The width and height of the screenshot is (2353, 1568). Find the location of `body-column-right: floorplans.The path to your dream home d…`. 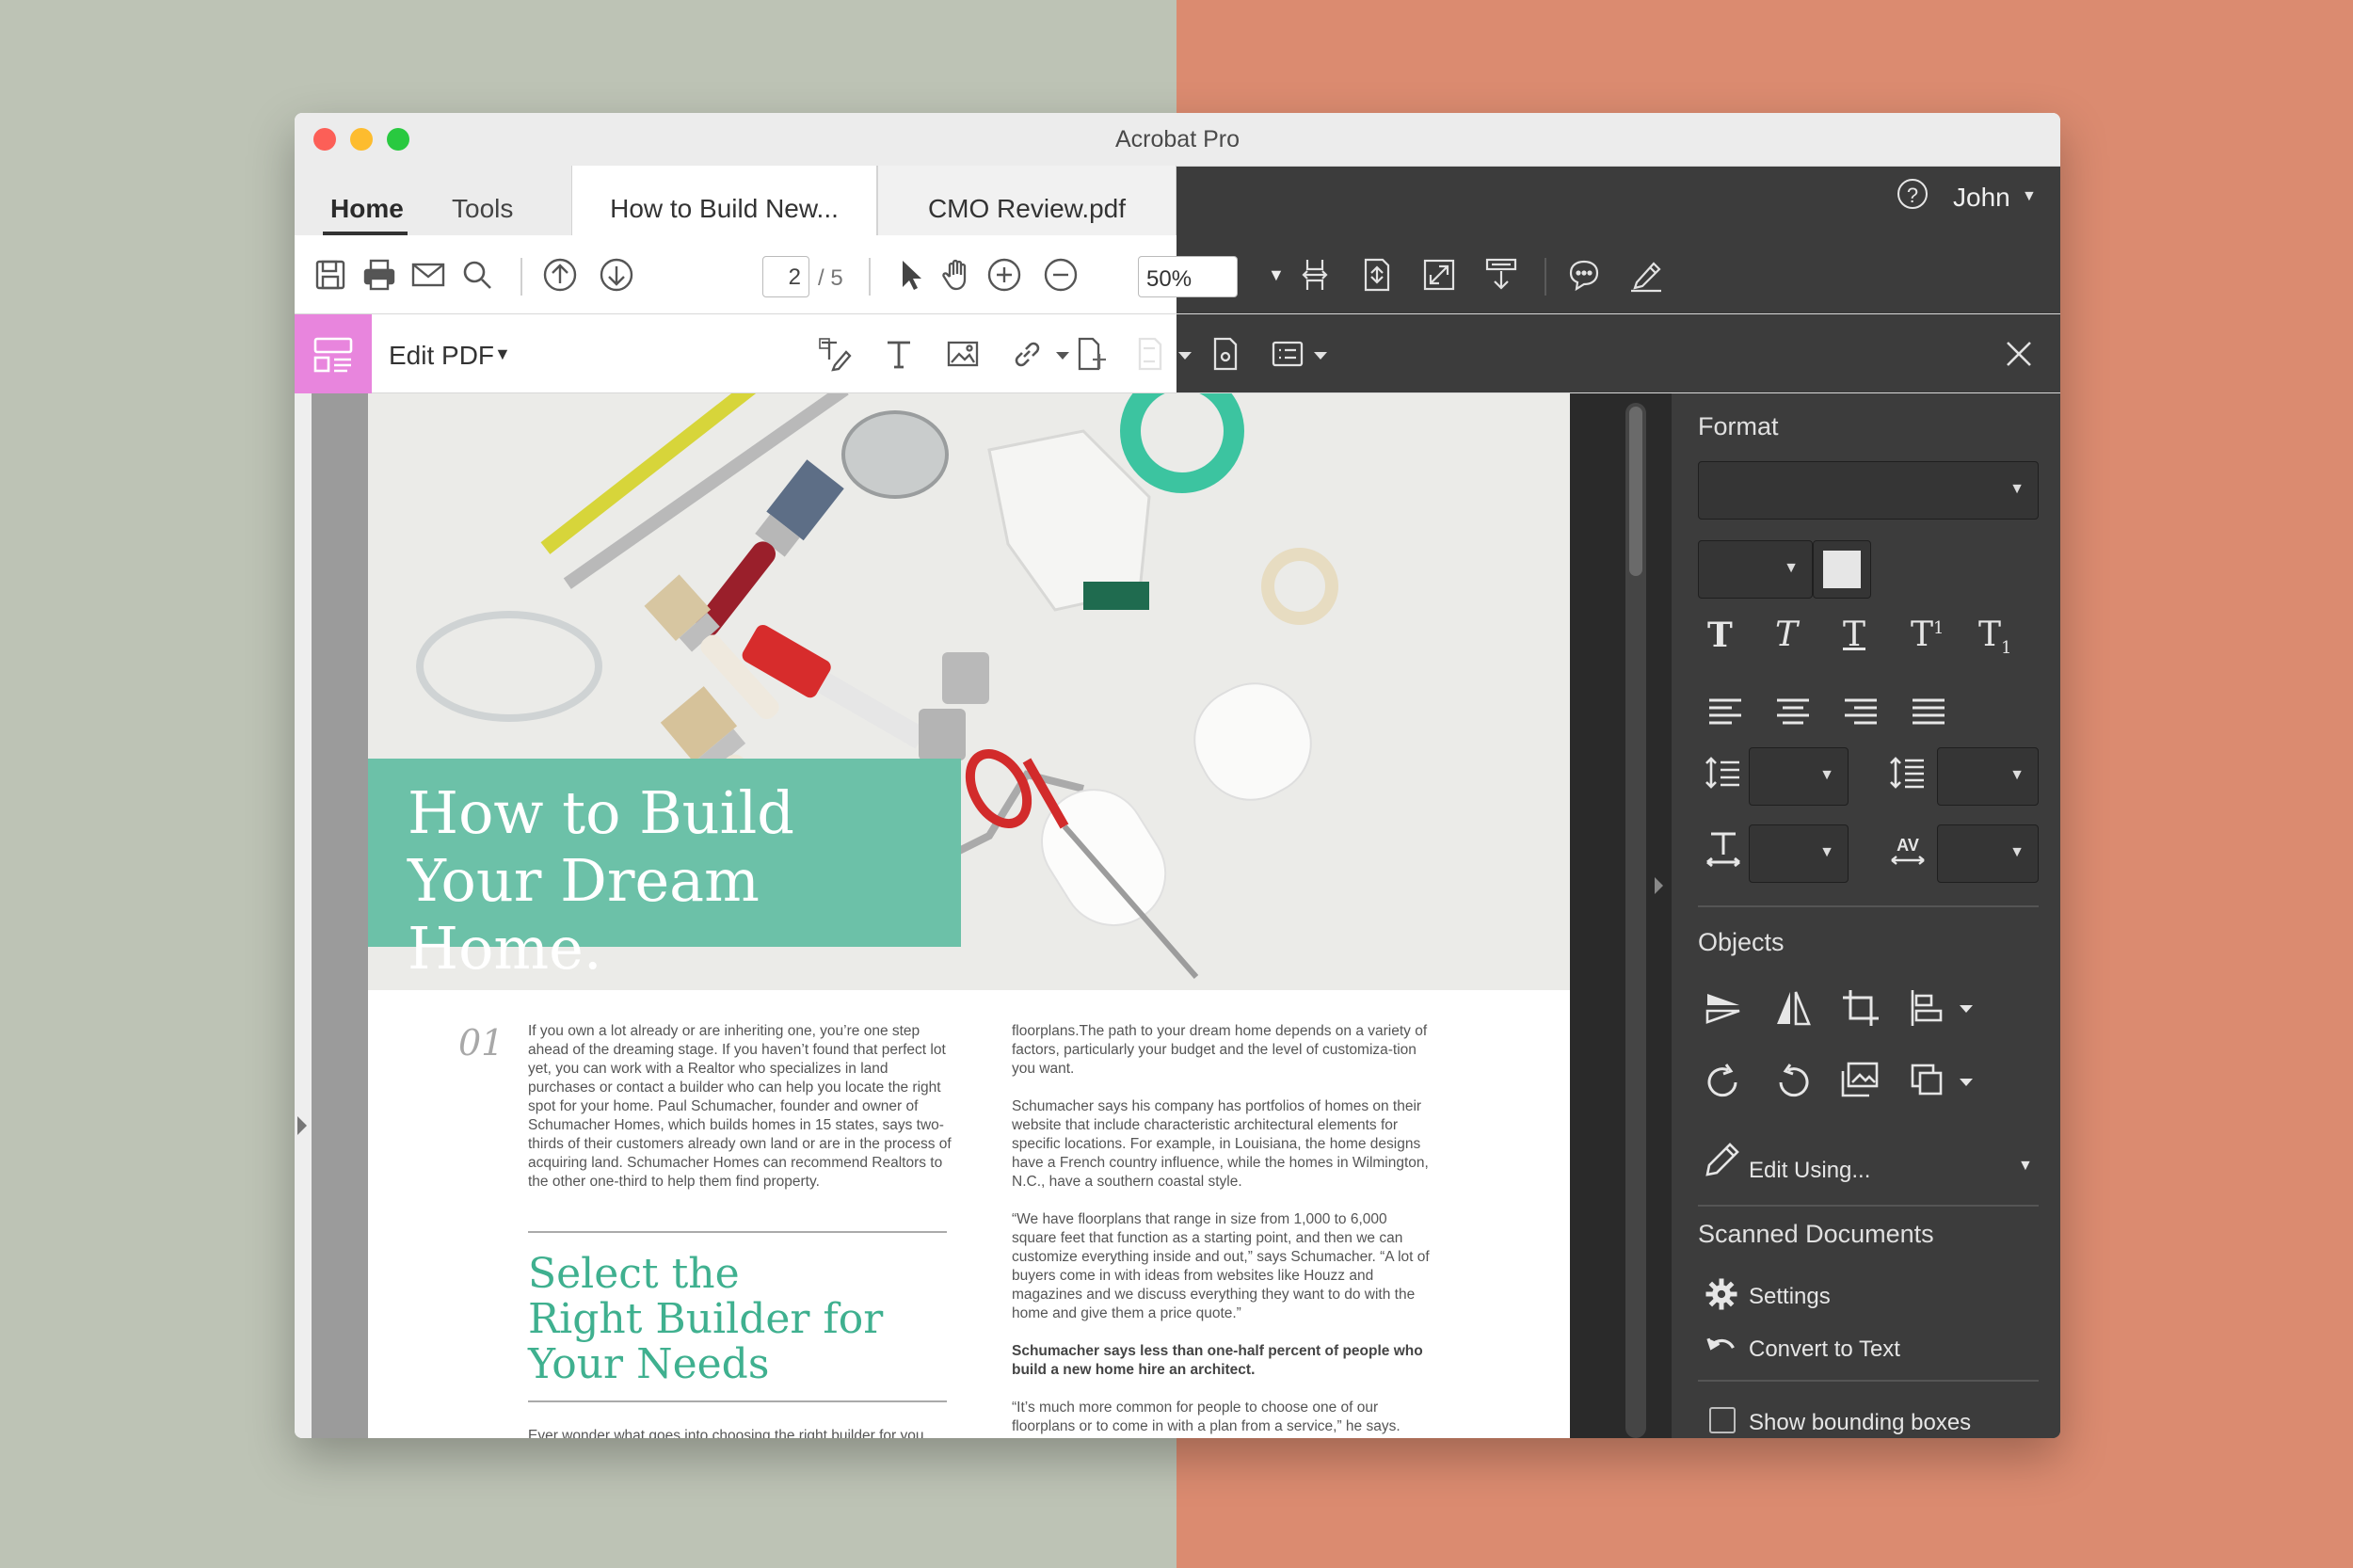

body-column-right: floorplans.The path to your dream home d… is located at coordinates (1224, 1230).